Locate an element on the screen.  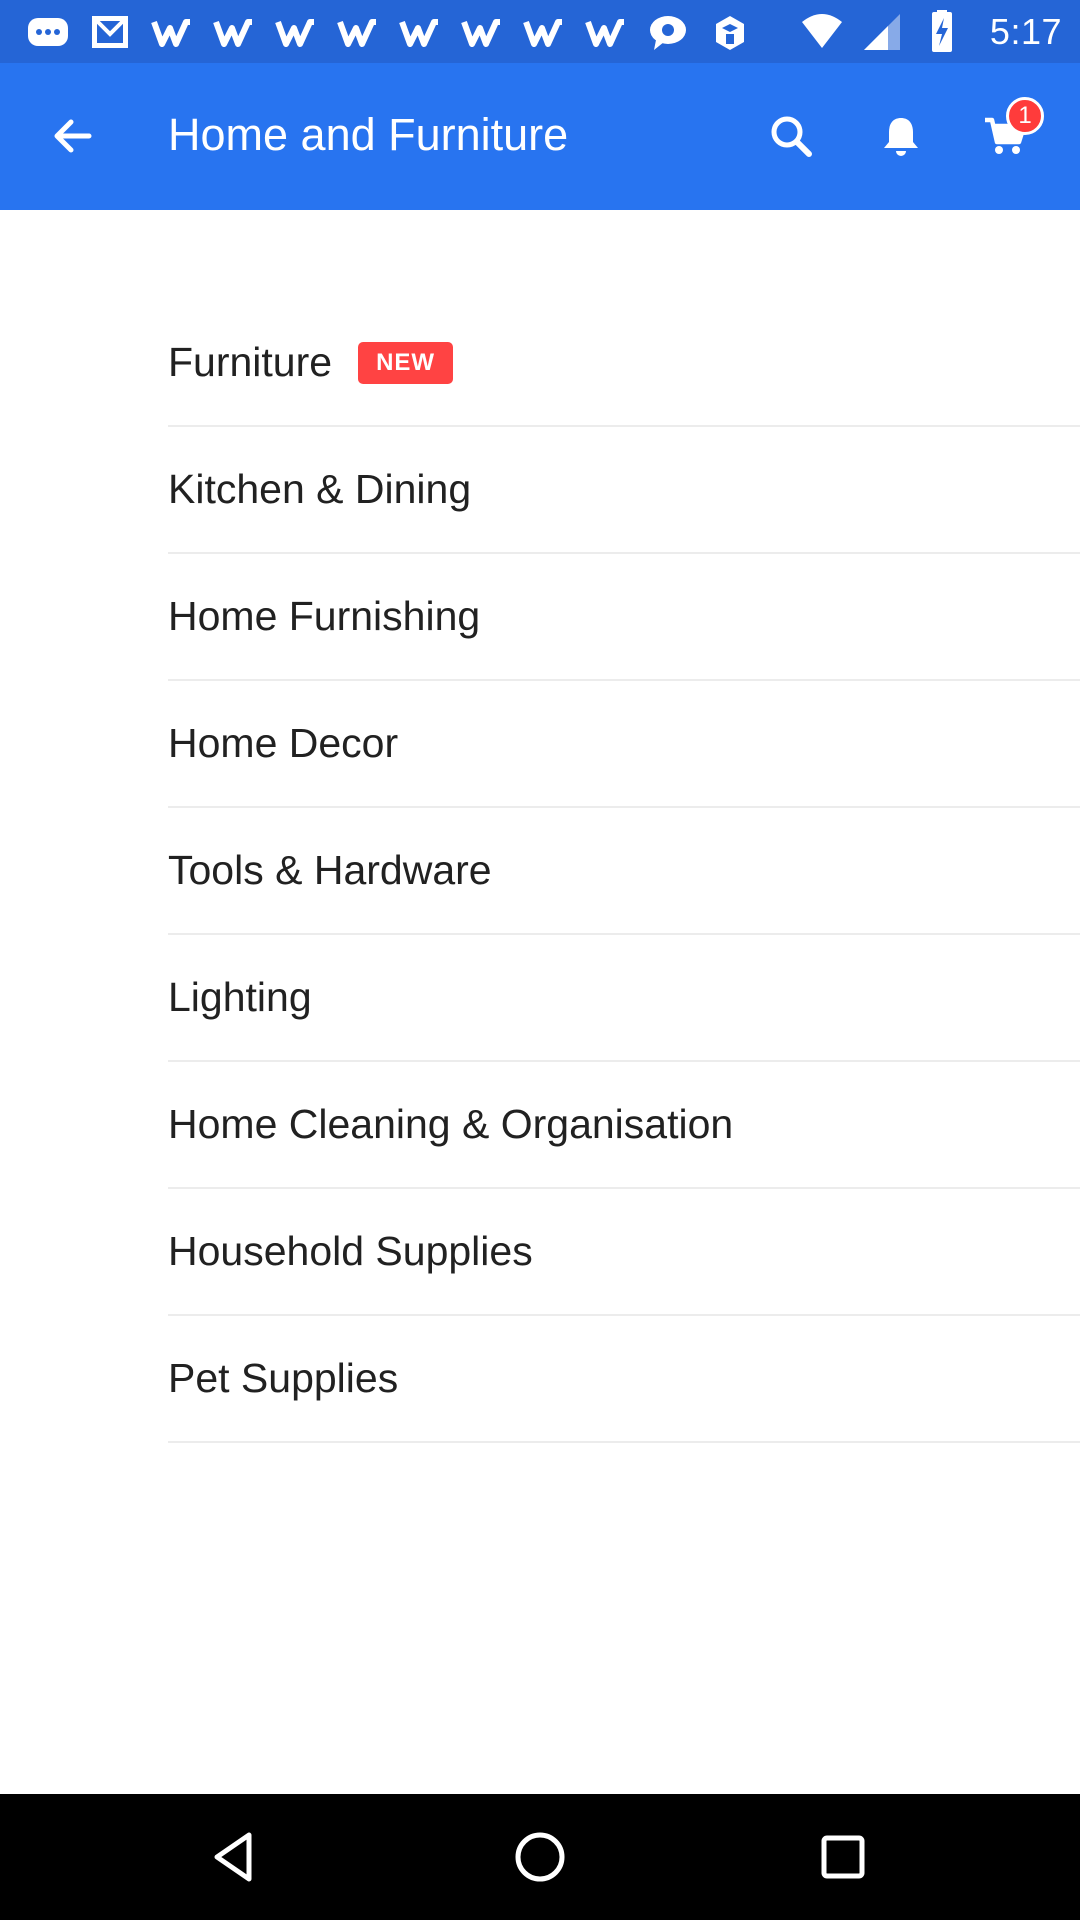
category-item-pet-supplies: Pet Supplies is located at coordinates (624, 1379).